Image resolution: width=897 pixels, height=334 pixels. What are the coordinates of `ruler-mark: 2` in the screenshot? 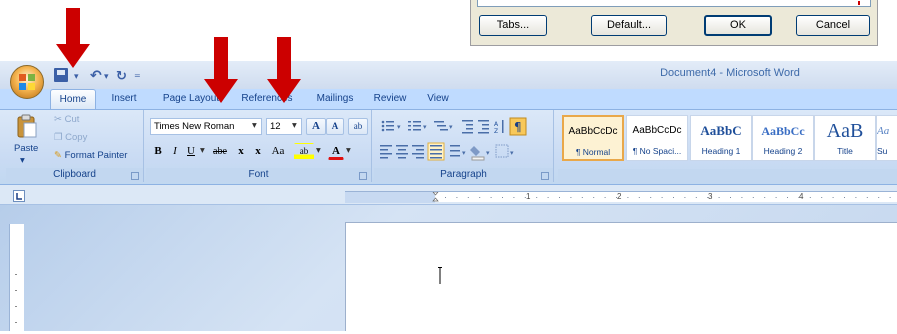 It's located at (619, 196).